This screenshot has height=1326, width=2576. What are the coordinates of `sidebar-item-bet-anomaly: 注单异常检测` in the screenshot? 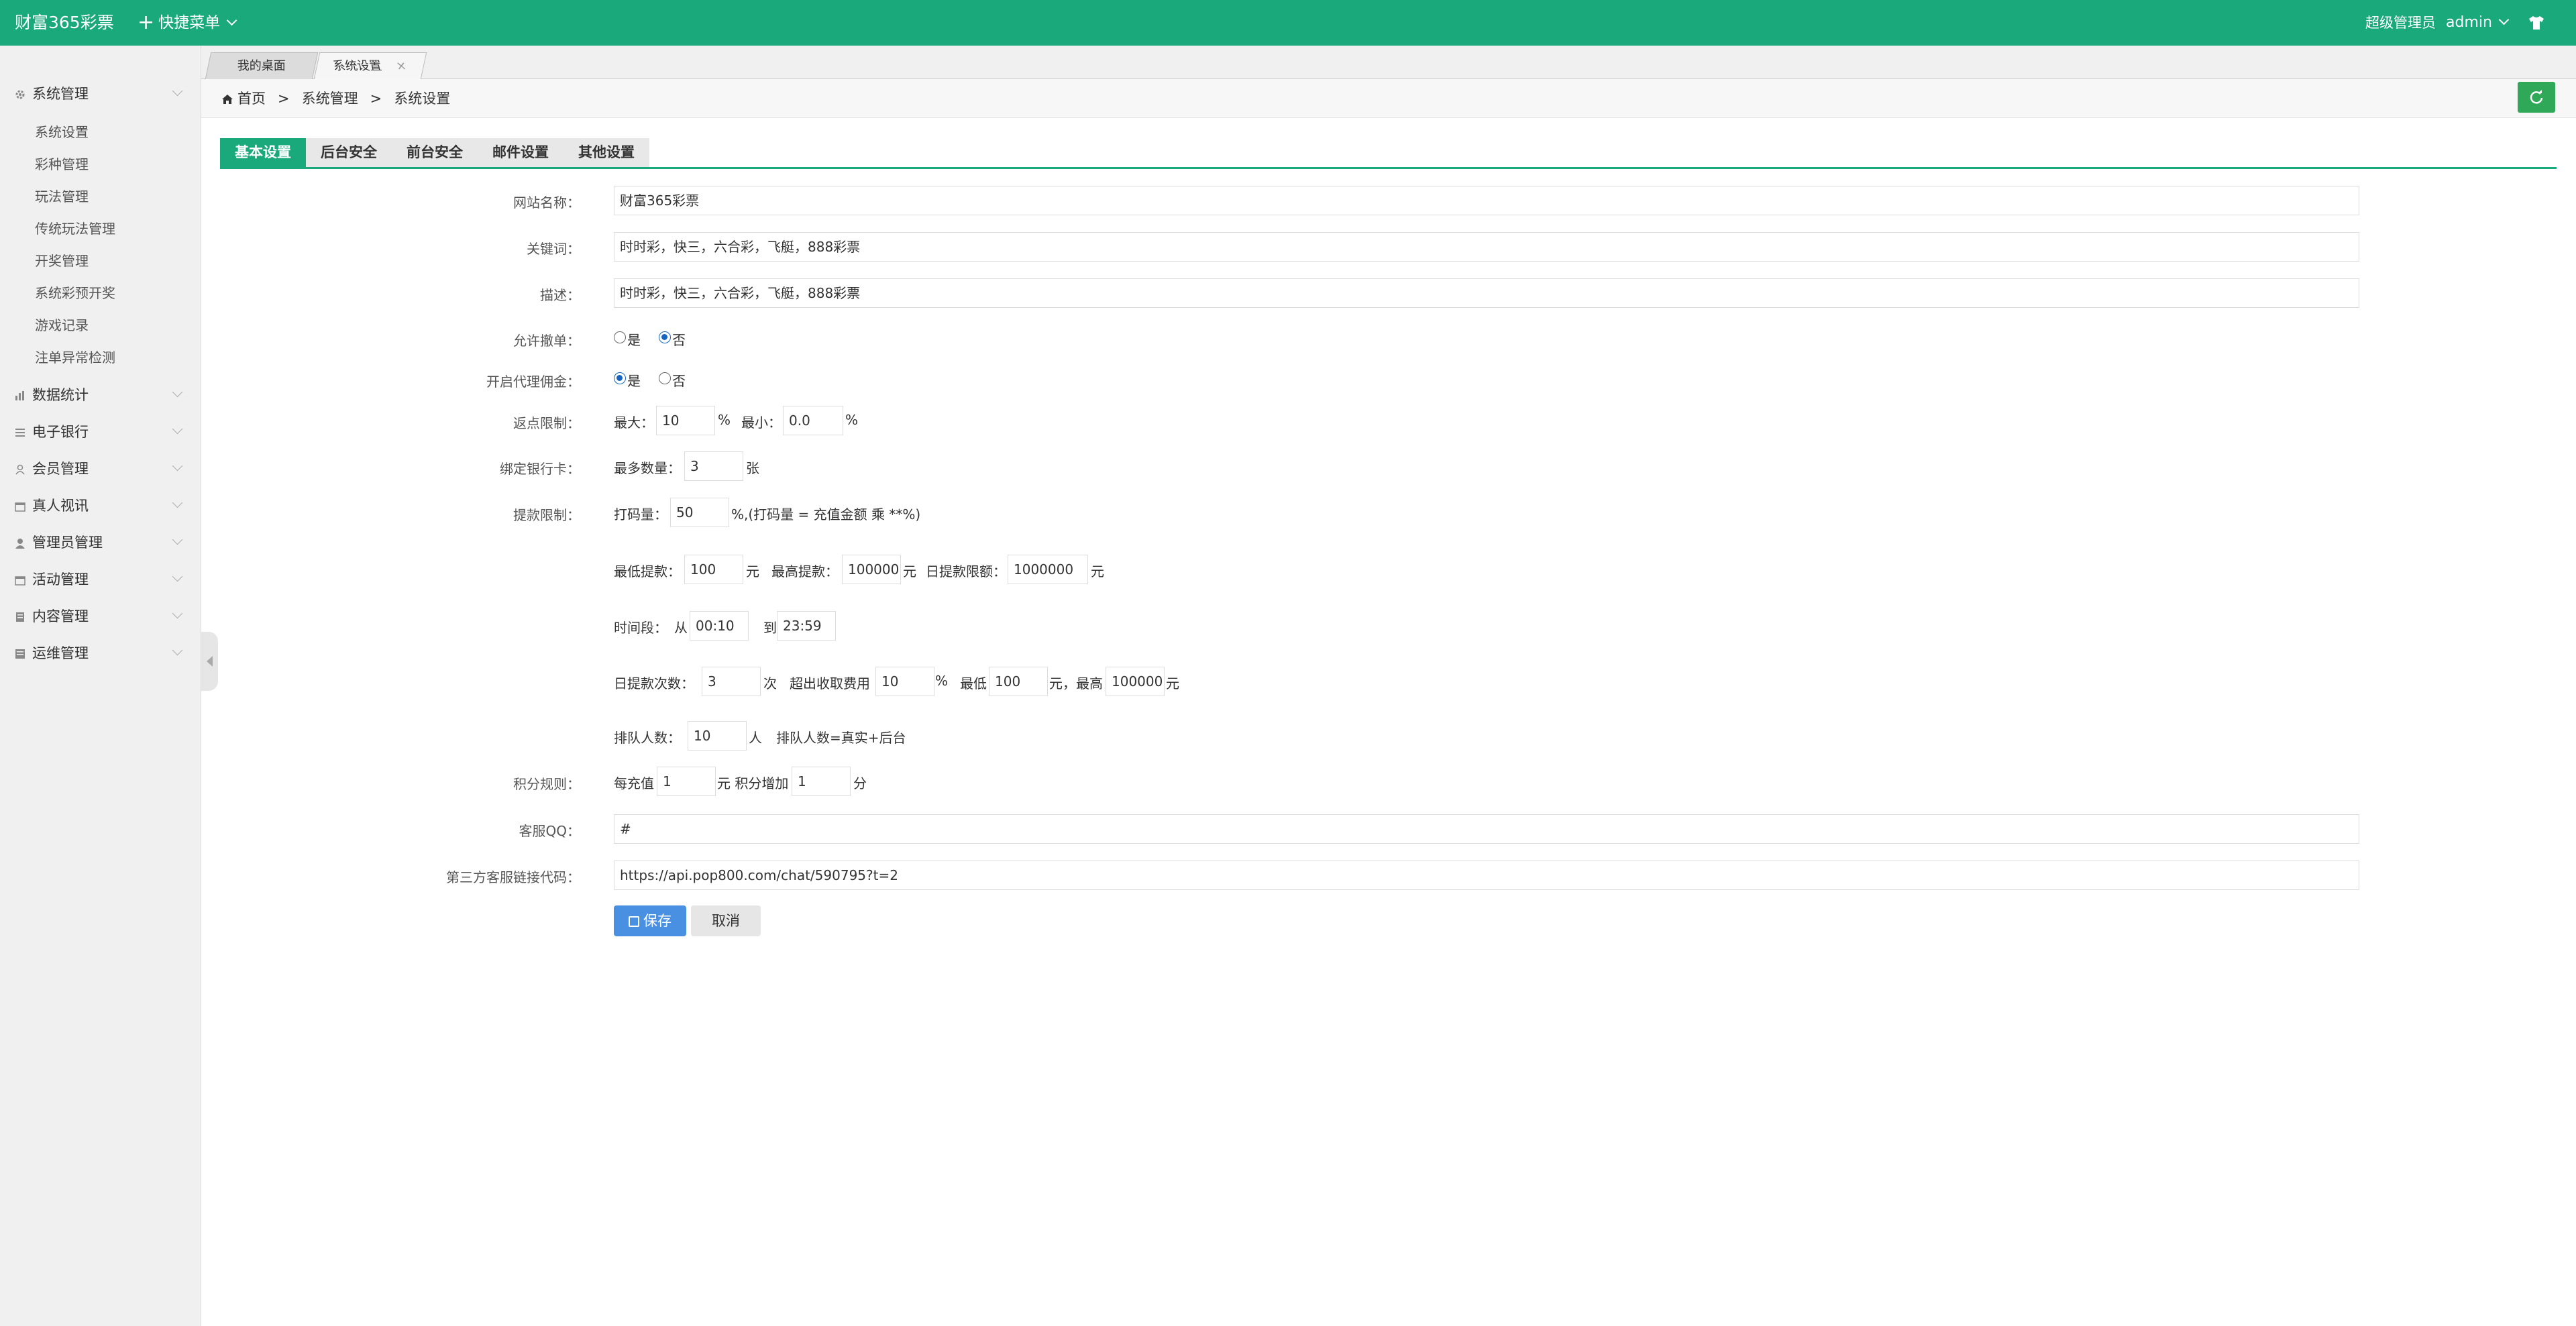 It's located at (75, 357).